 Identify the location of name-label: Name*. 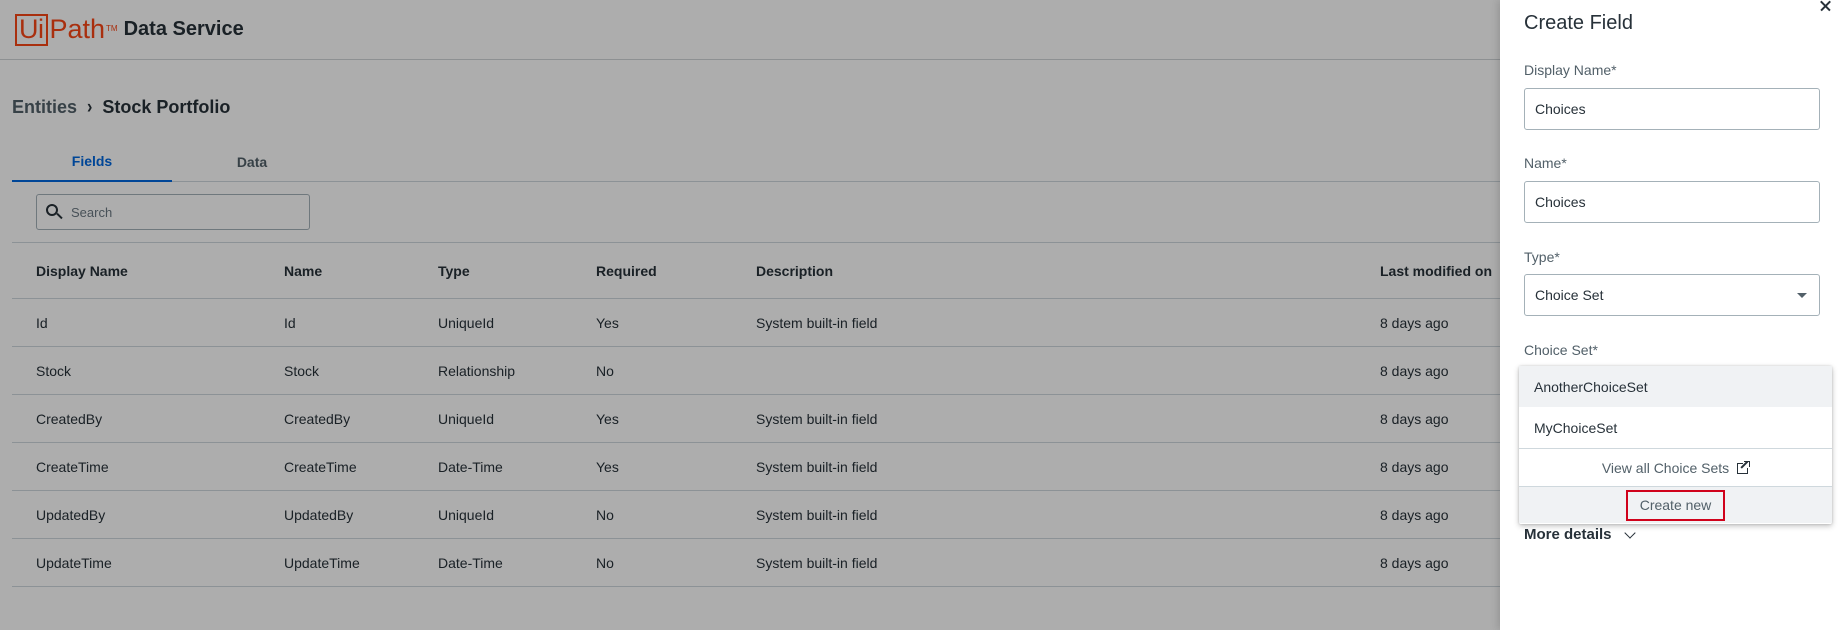
(1545, 163).